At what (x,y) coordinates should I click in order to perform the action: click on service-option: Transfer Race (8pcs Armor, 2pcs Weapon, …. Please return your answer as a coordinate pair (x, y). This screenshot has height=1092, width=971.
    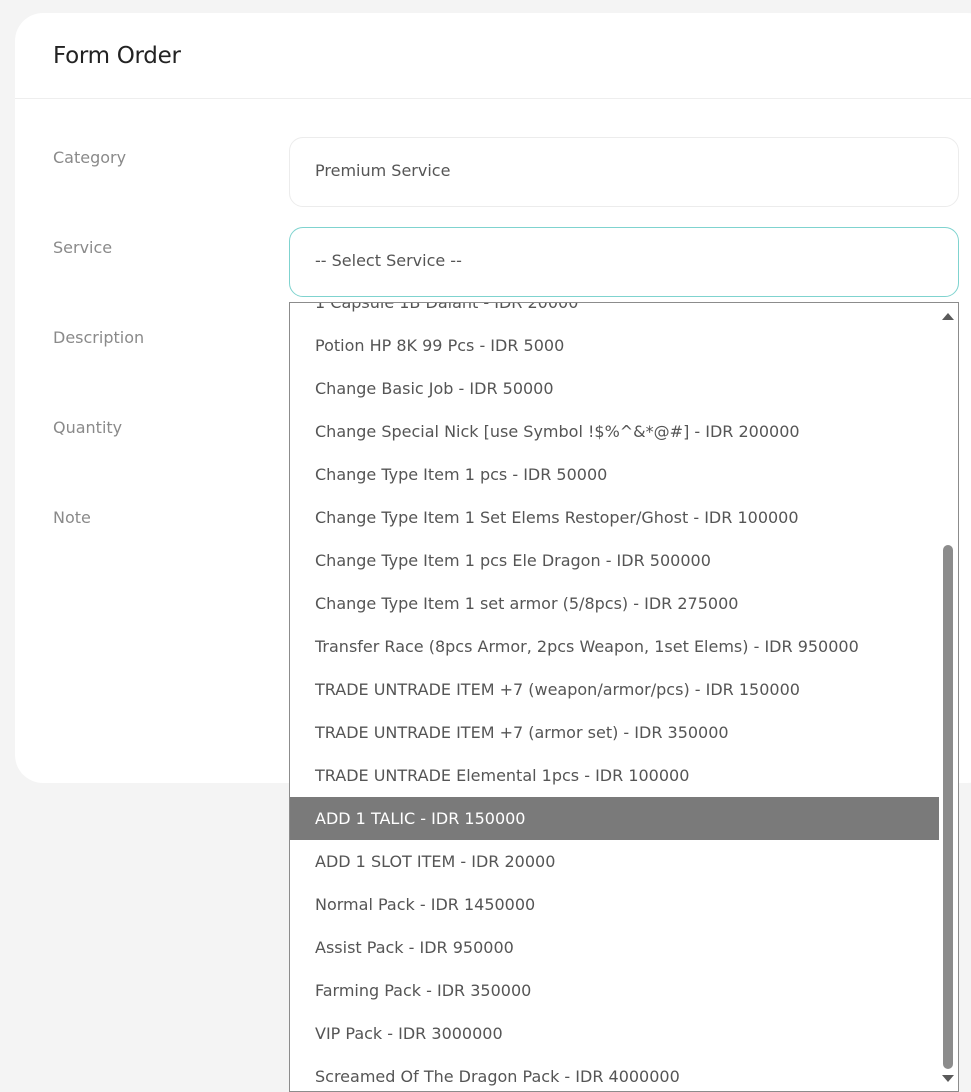
    Looking at the image, I should click on (615, 646).